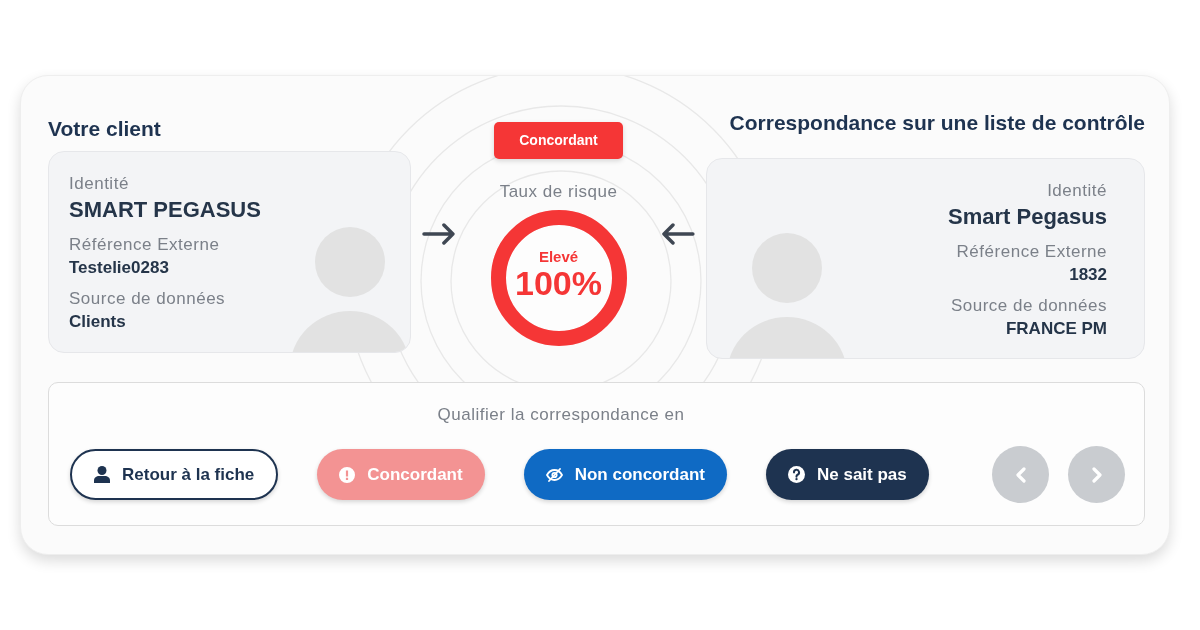 Image resolution: width=1200 pixels, height=630 pixels. What do you see at coordinates (558, 192) in the screenshot?
I see `risk-label: Taux de risque` at bounding box center [558, 192].